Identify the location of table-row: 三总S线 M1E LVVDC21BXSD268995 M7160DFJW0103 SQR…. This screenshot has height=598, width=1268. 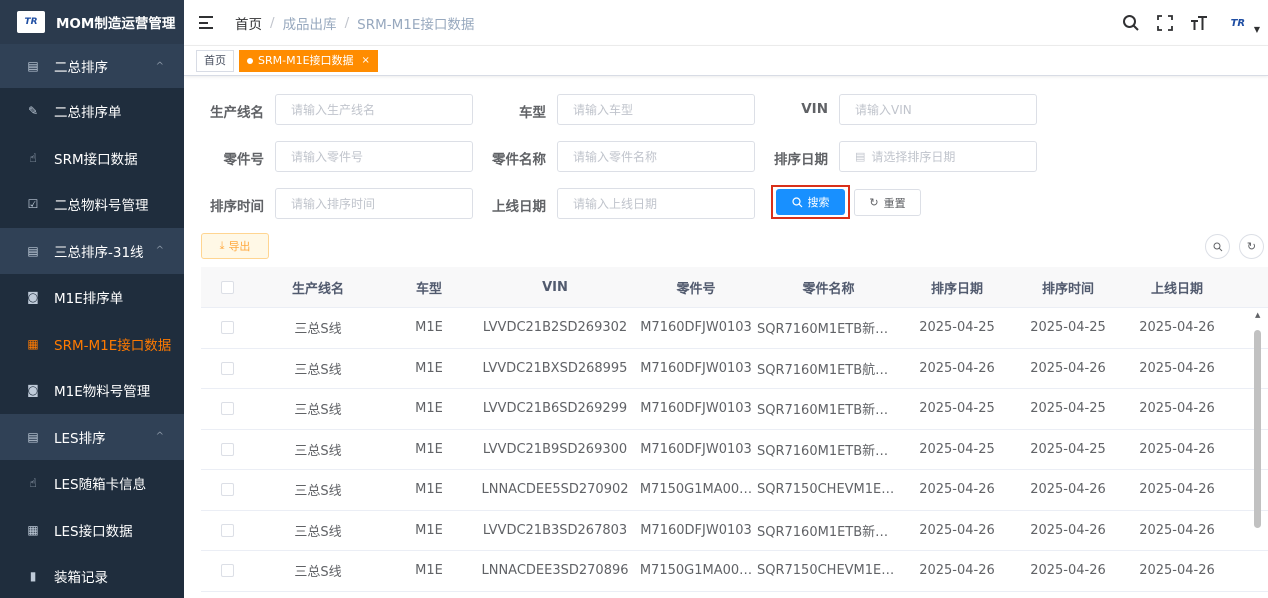
(734, 369).